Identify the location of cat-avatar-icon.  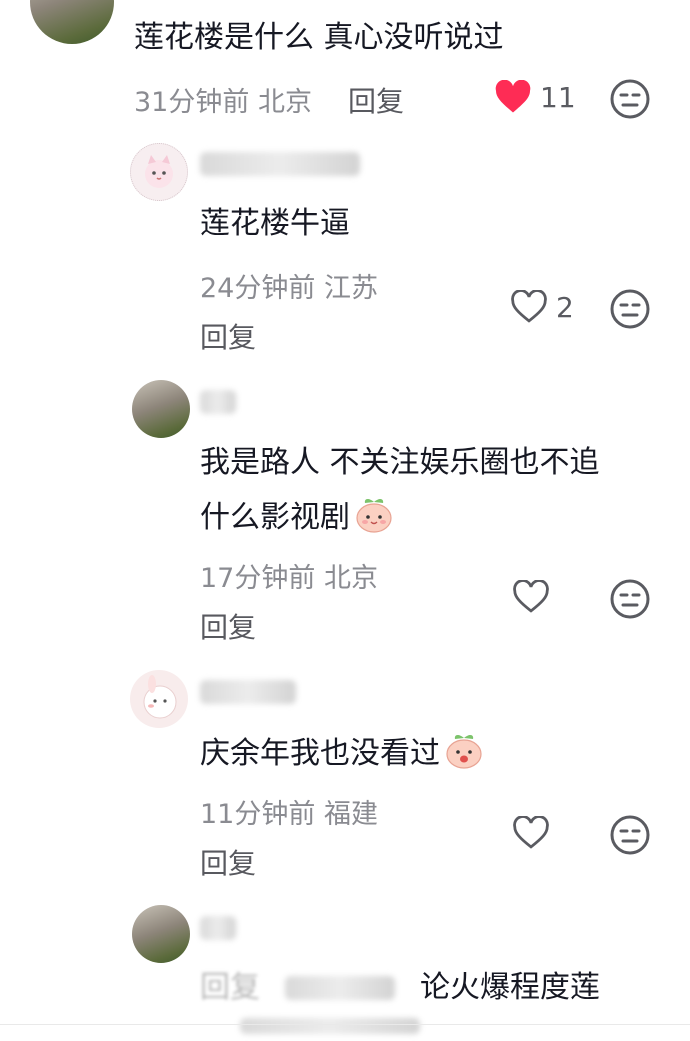
(159, 171).